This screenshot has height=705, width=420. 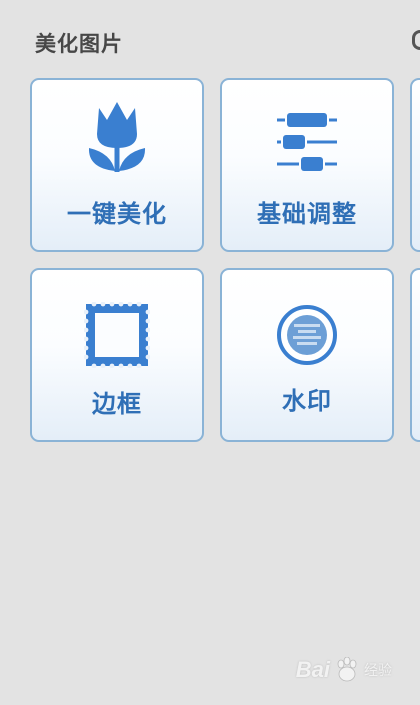 I want to click on tile-label: 基础调整, so click(x=307, y=214).